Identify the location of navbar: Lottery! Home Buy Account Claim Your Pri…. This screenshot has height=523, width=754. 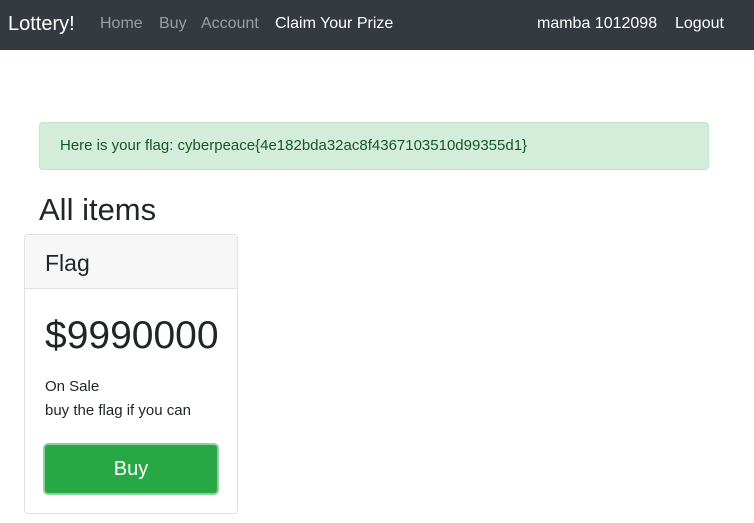
(377, 25).